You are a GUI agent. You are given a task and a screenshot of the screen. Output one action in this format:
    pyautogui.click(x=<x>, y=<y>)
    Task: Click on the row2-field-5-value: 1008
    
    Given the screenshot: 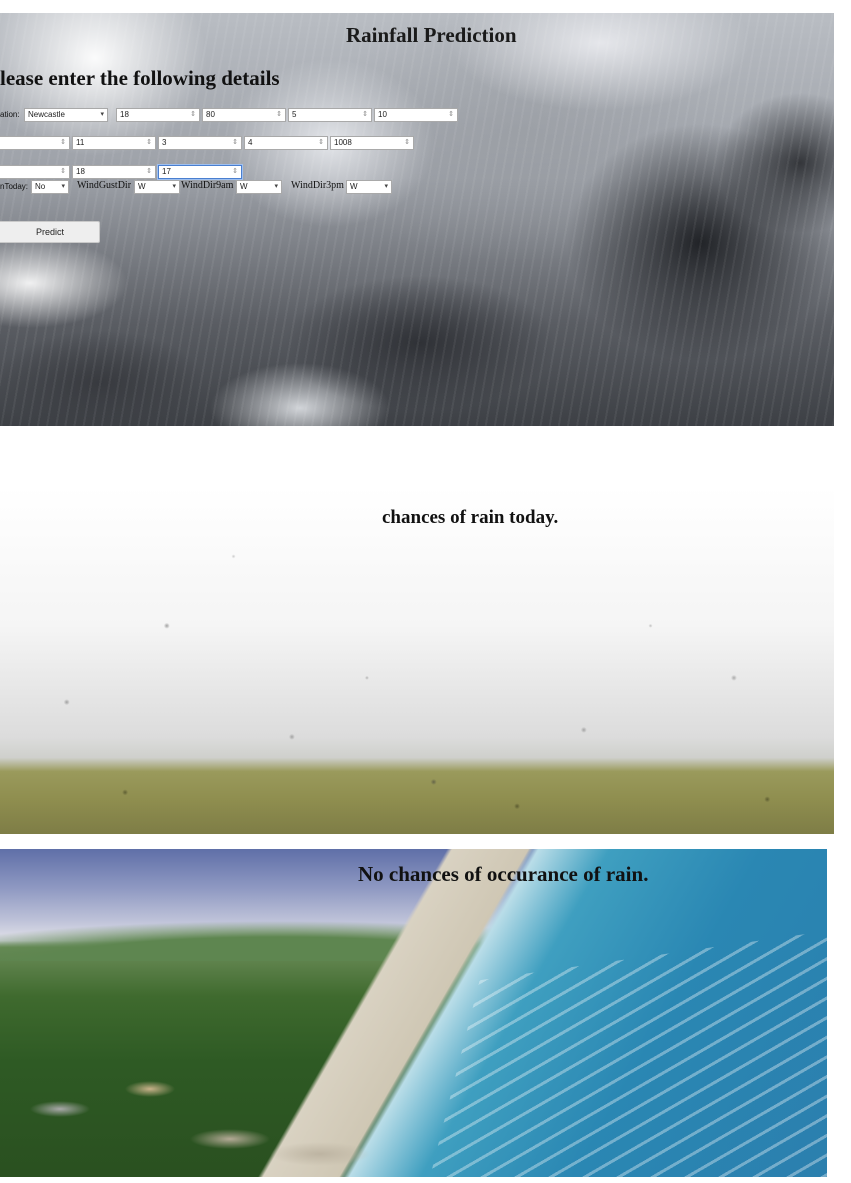 What is the action you would take?
    pyautogui.click(x=343, y=142)
    